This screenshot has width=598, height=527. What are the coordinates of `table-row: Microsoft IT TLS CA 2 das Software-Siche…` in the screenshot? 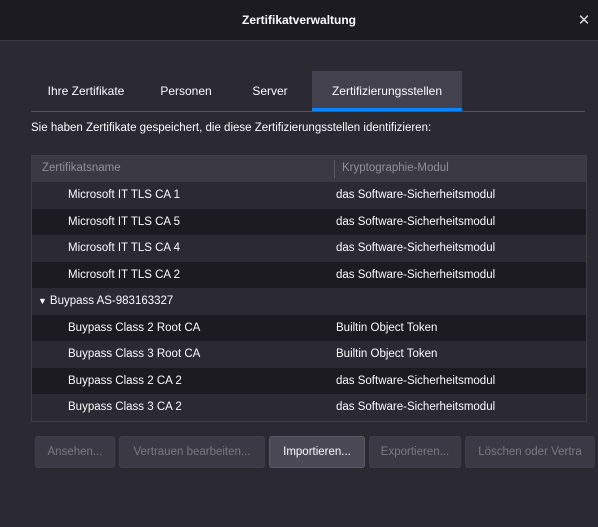 It's located at (309, 275).